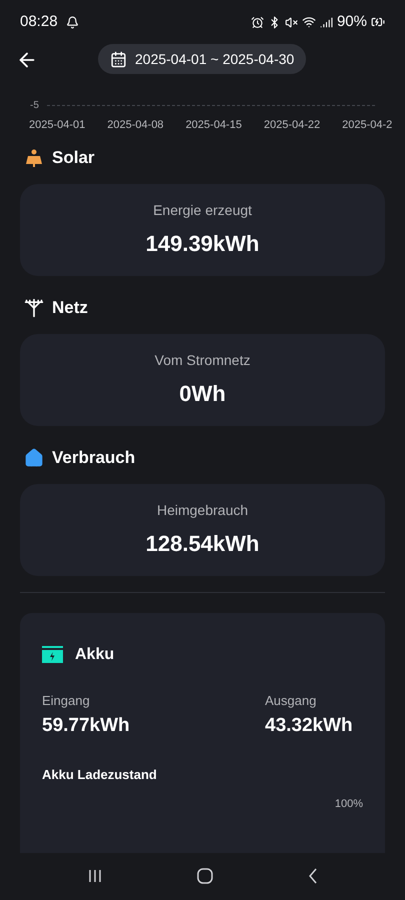 Image resolution: width=405 pixels, height=900 pixels. Describe the element at coordinates (118, 59) in the screenshot. I see `calendar-icon` at that location.